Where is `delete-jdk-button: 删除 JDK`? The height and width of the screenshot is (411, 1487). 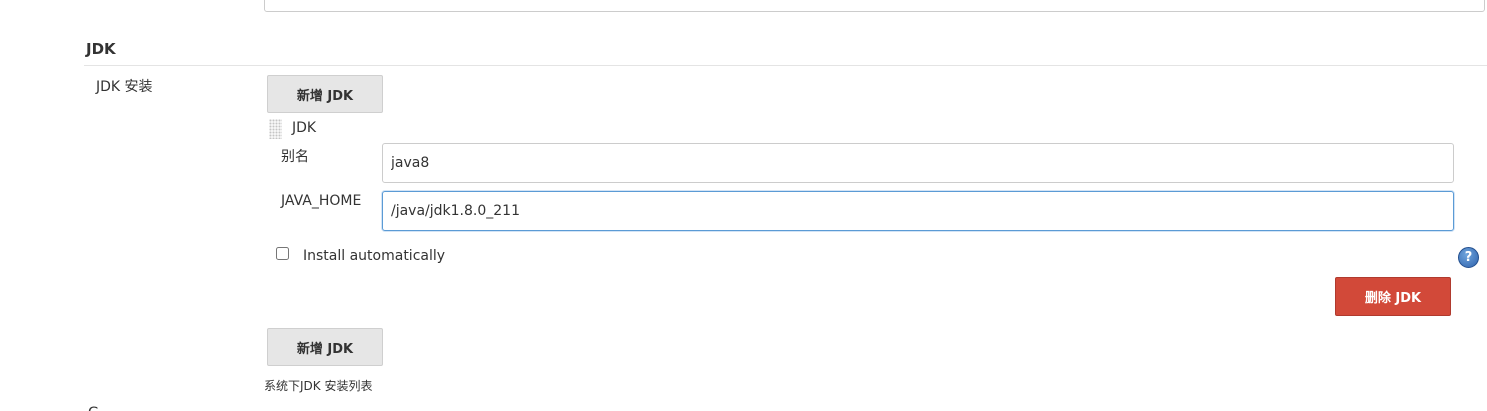 delete-jdk-button: 删除 JDK is located at coordinates (1393, 296).